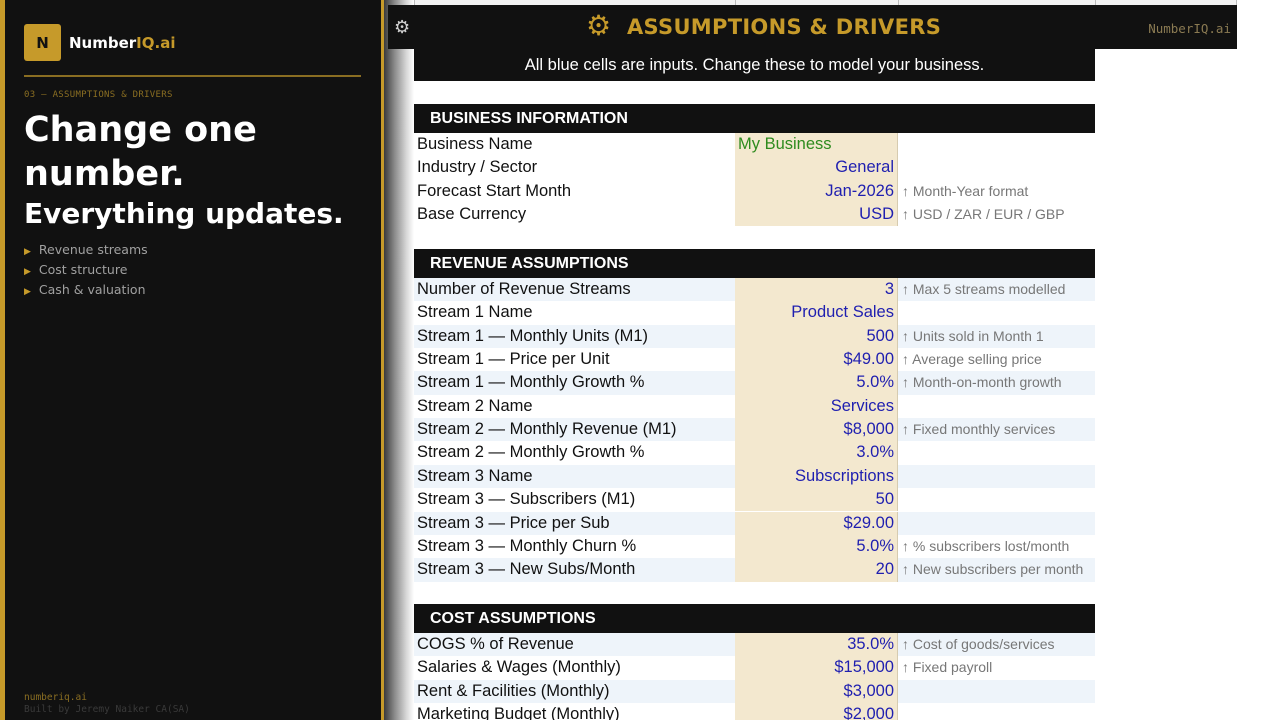 This screenshot has width=1280, height=720. What do you see at coordinates (972, 359) in the screenshot?
I see `row-note: ↑ Average selling price` at bounding box center [972, 359].